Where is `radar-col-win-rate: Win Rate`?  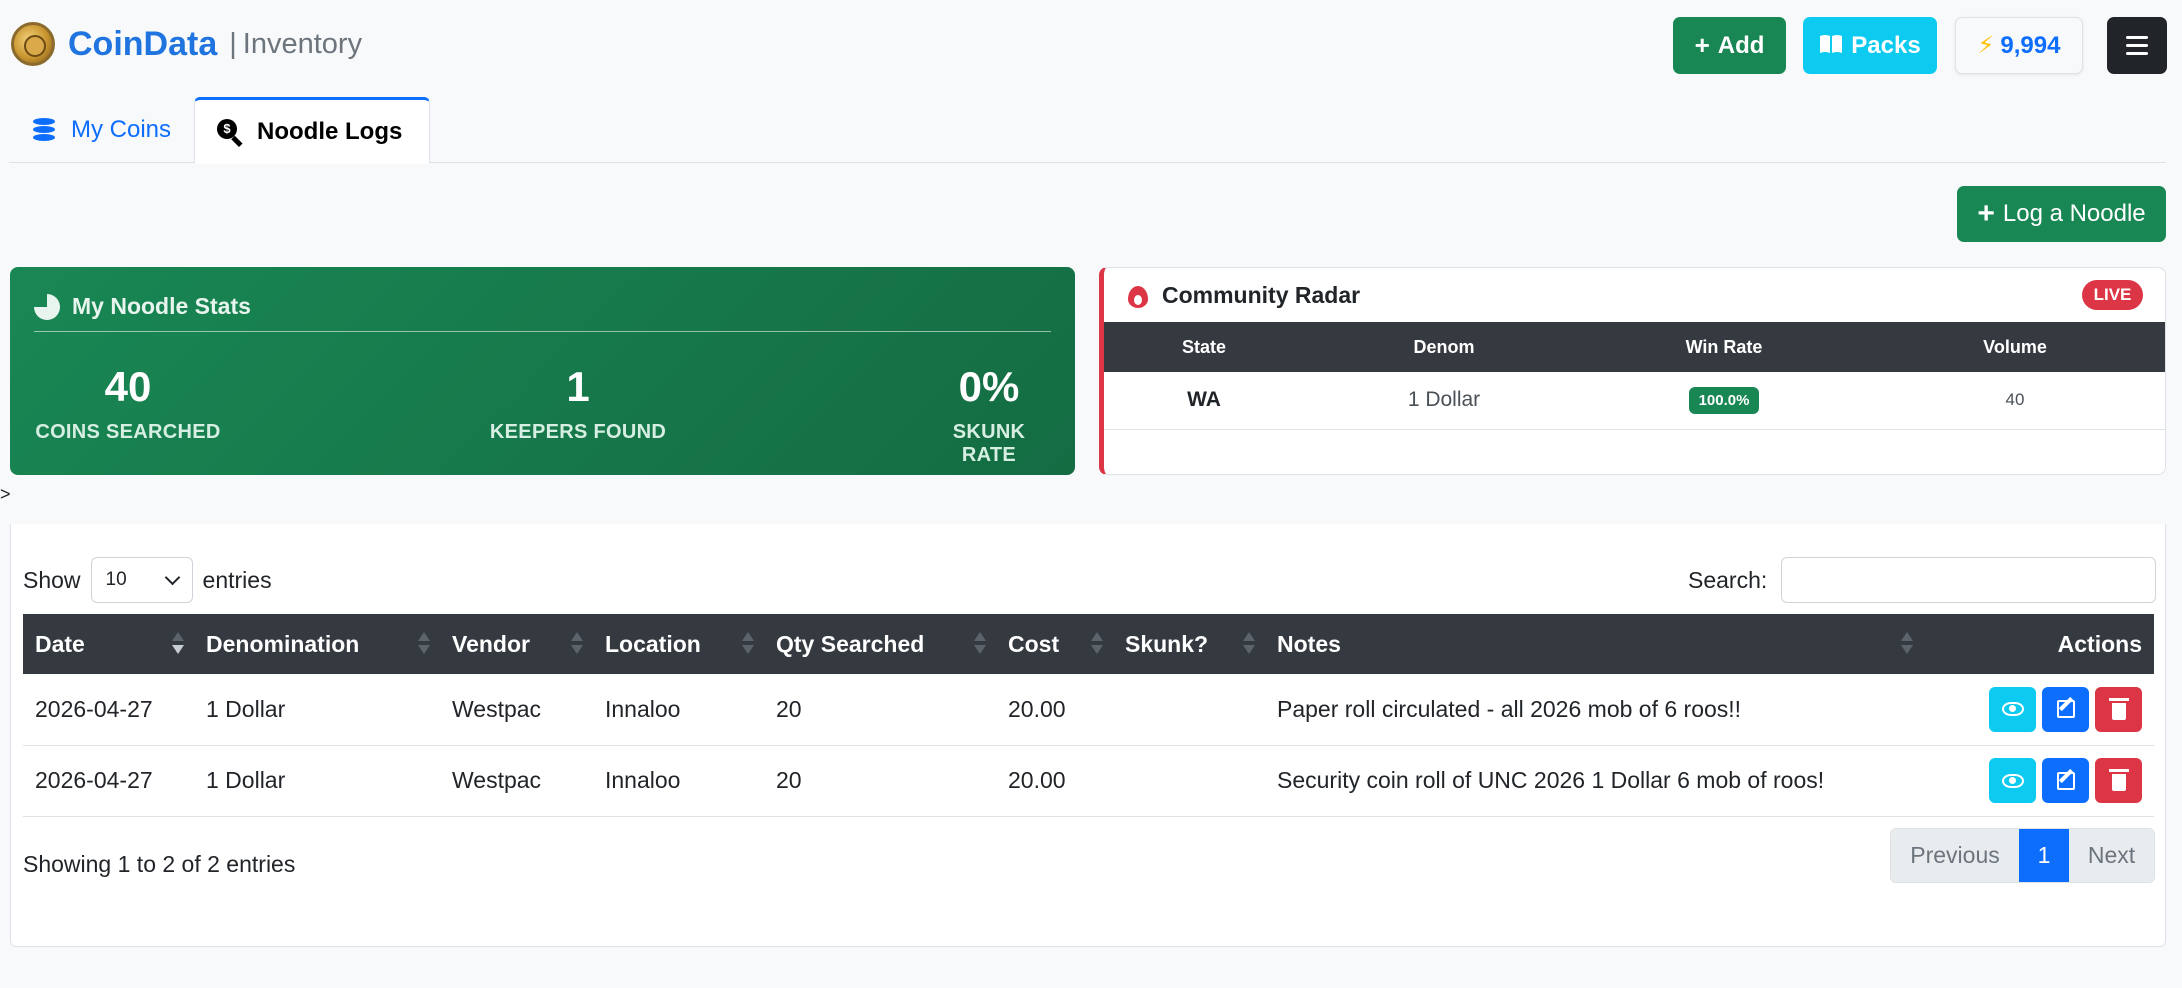
radar-col-win-rate: Win Rate is located at coordinates (1724, 347).